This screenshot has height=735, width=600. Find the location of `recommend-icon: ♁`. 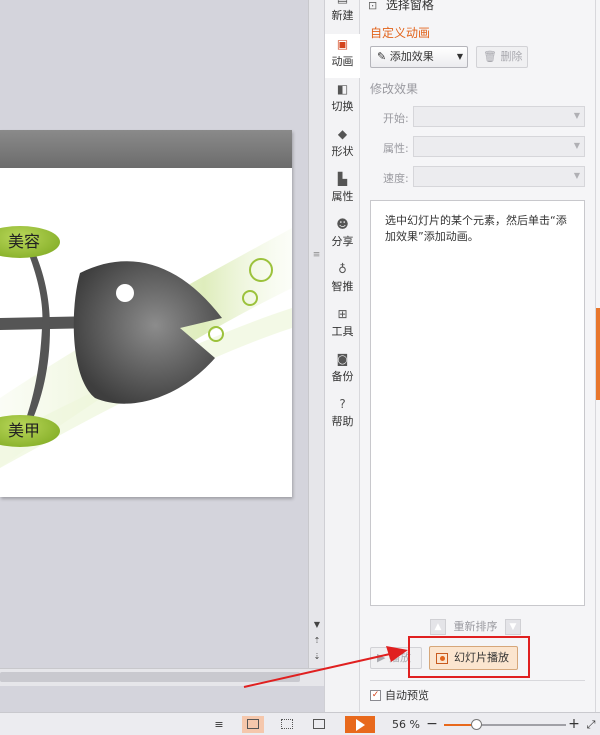

recommend-icon: ♁ is located at coordinates (342, 269).